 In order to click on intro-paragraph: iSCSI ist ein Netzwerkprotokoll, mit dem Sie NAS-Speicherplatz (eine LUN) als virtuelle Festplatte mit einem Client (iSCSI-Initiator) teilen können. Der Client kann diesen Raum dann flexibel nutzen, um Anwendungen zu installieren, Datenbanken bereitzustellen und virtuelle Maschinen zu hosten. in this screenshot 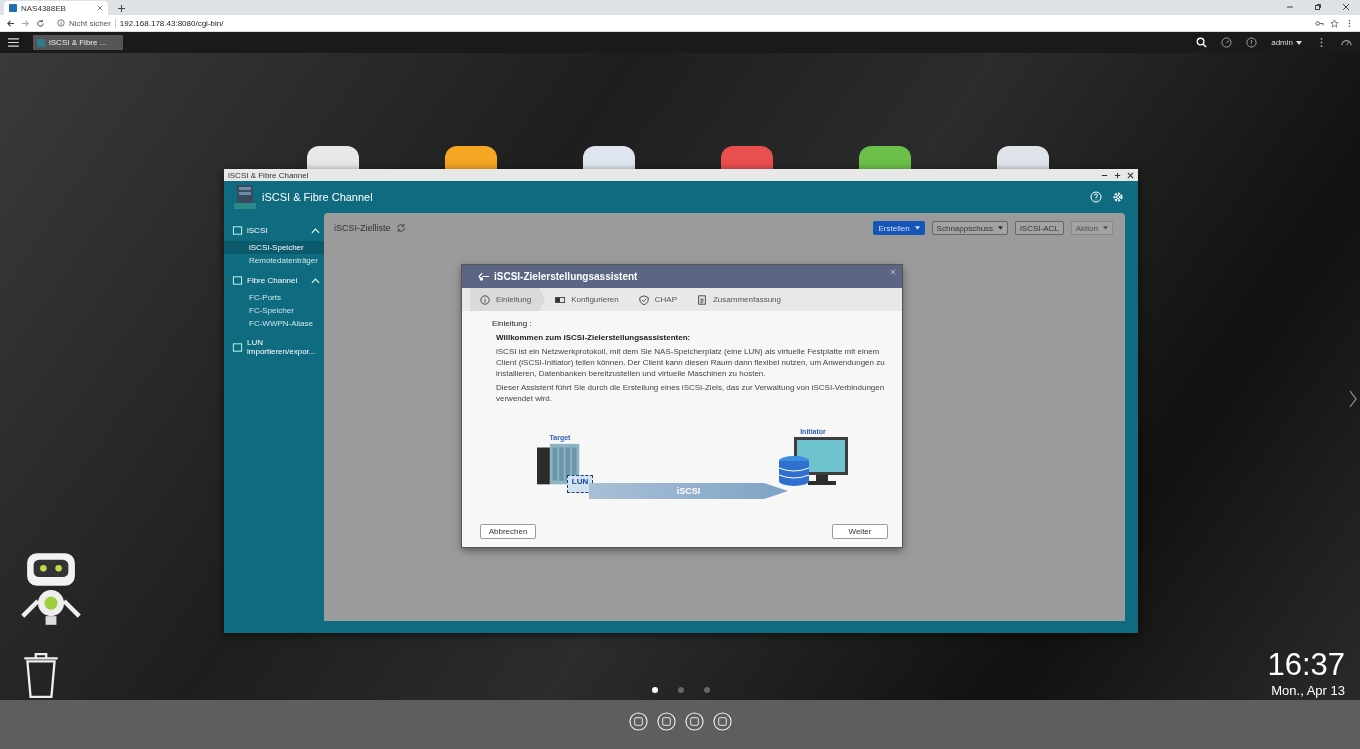, I will do `click(691, 362)`.